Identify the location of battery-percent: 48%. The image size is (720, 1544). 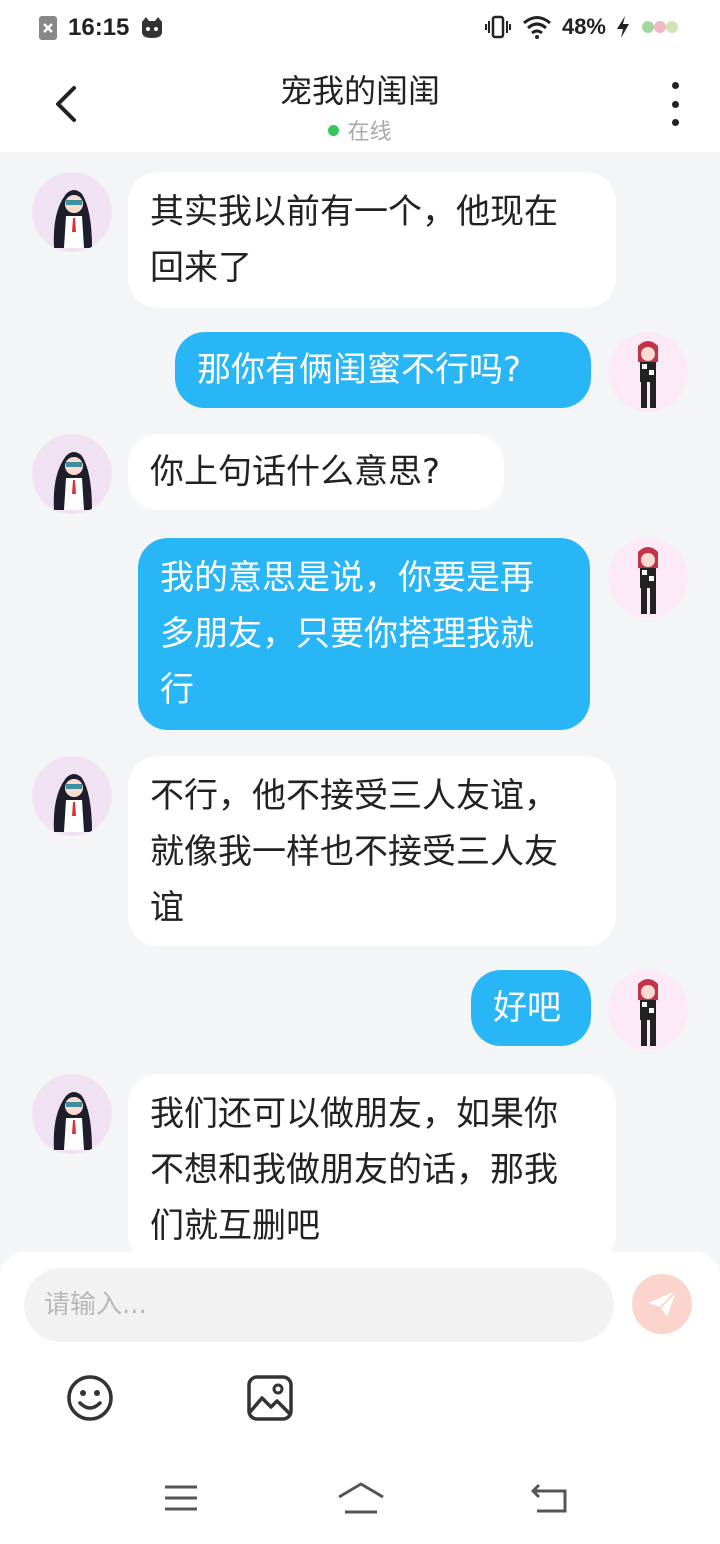
(583, 26).